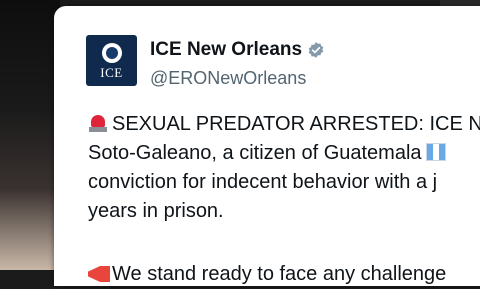  Describe the element at coordinates (228, 78) in the screenshot. I see `handle: @ERONewOrleans` at that location.